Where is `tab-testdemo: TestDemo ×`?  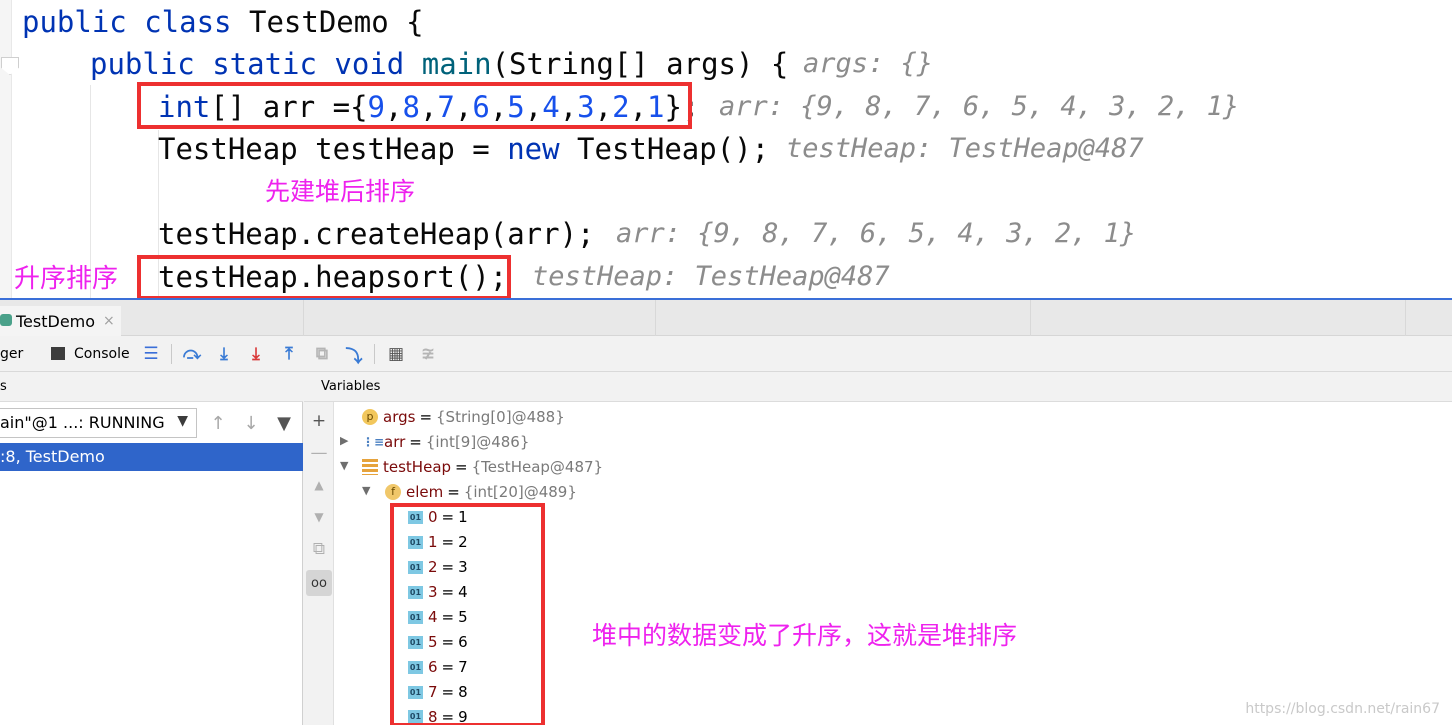
tab-testdemo: TestDemo × is located at coordinates (60, 321).